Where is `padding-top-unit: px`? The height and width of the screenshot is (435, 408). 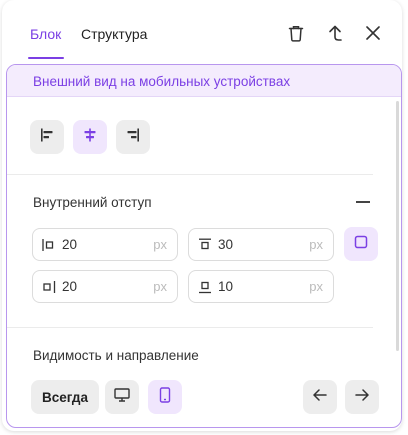 padding-top-unit: px is located at coordinates (316, 244).